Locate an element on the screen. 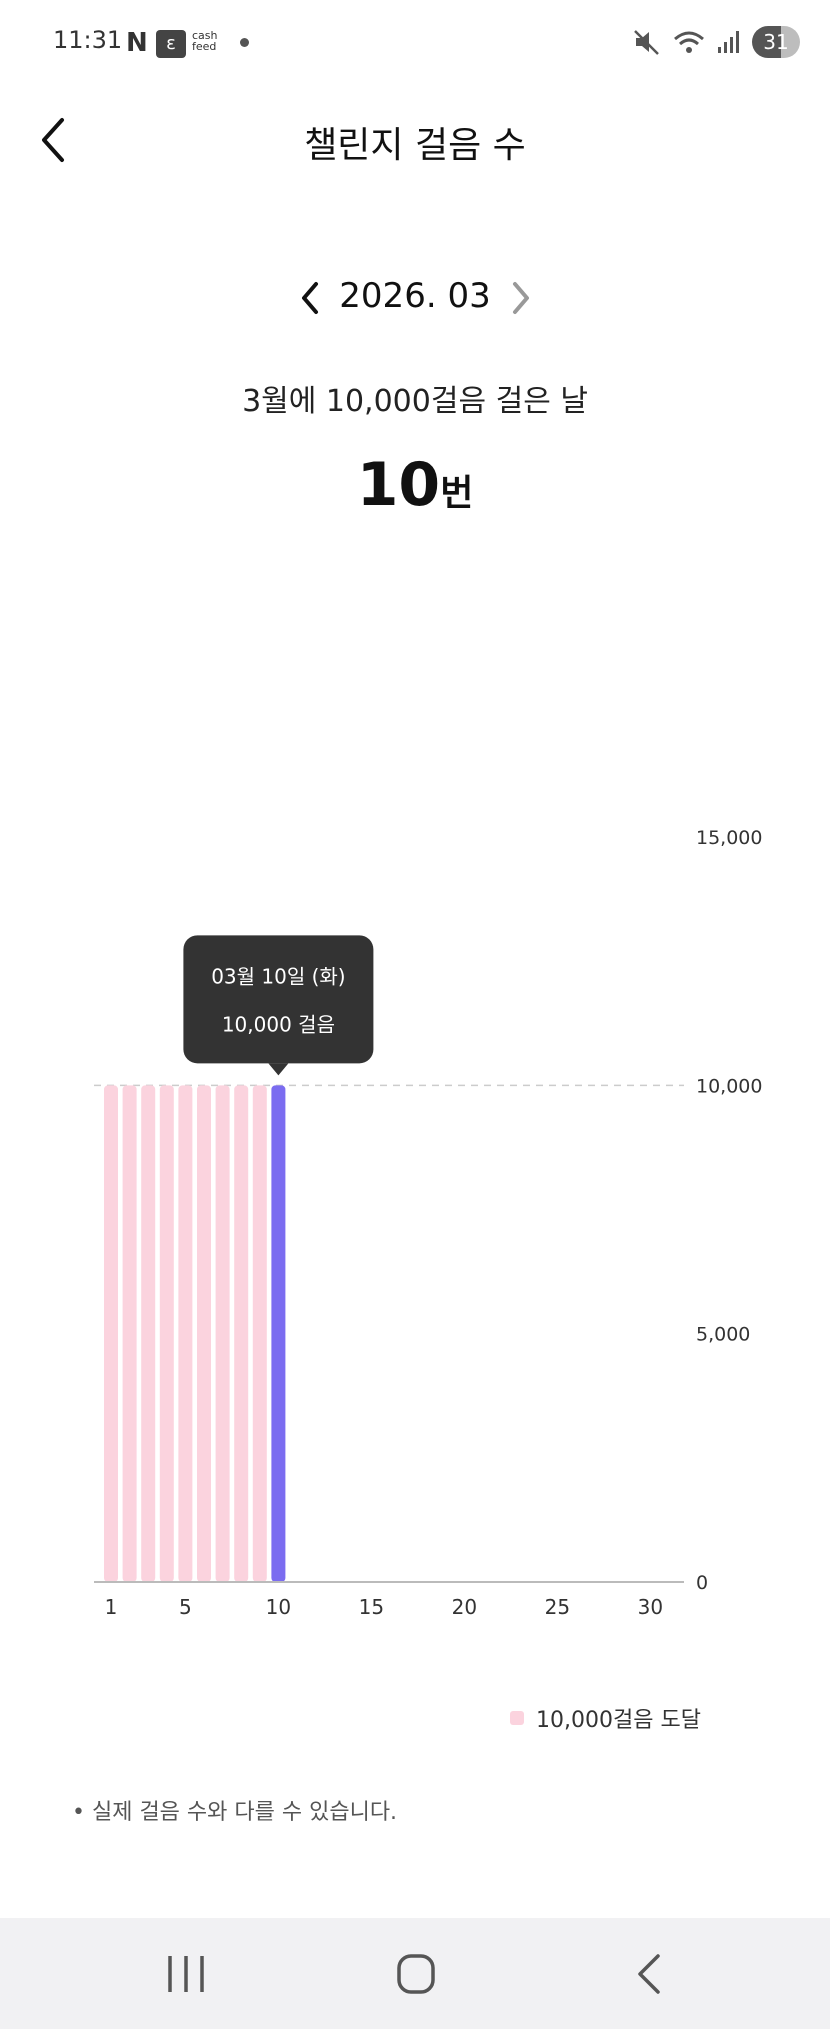 This screenshot has width=830, height=2029. status-icons: 31 is located at coordinates (716, 42).